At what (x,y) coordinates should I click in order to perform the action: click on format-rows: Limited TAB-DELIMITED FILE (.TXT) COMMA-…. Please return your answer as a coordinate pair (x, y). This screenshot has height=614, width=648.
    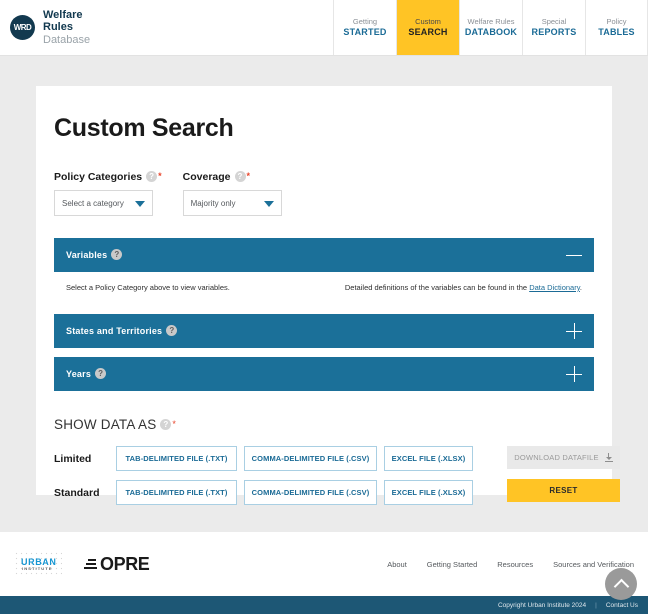
    Looking at the image, I should click on (267, 478).